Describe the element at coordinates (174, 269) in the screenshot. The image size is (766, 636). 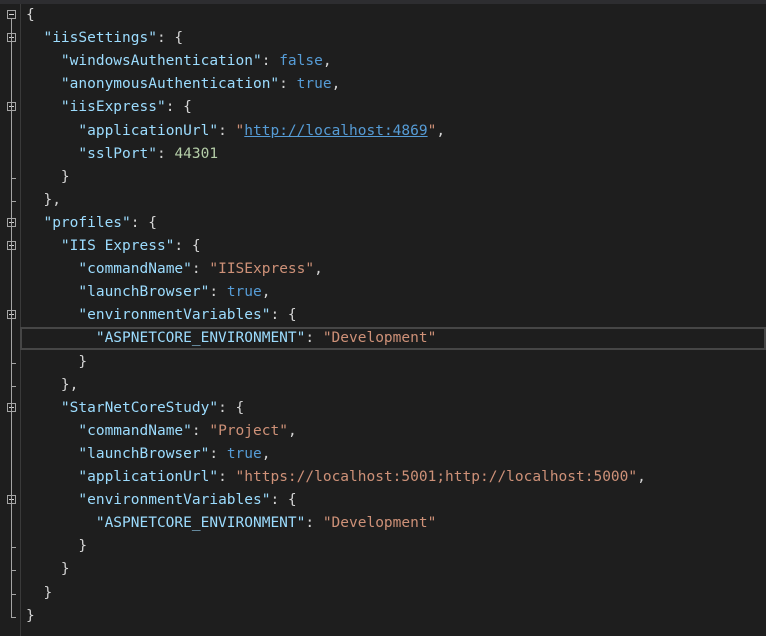
I see `code-text: "commandName": "IISExpress",` at that location.